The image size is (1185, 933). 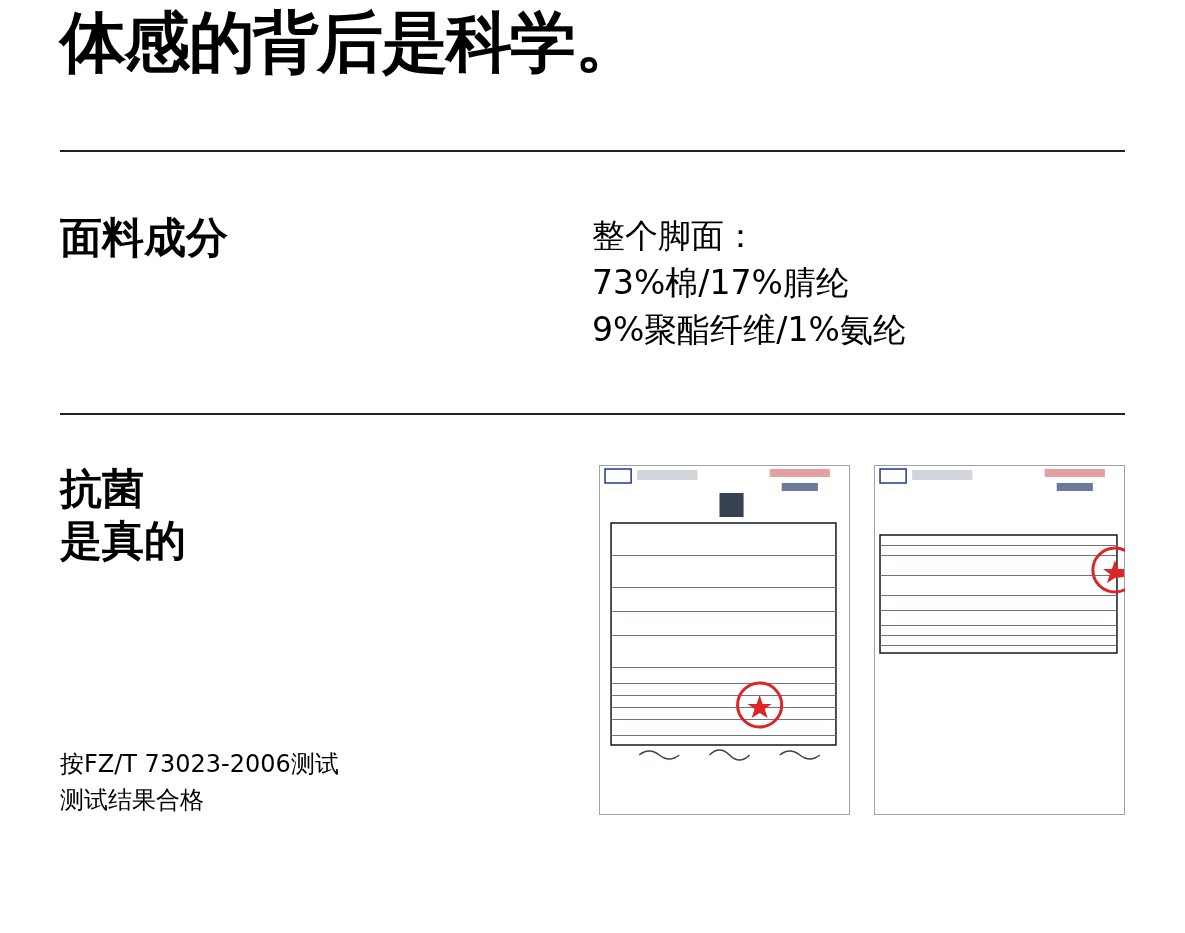 I want to click on composition-line: 9%聚酯纤维/1%氨纶, so click(x=749, y=330).